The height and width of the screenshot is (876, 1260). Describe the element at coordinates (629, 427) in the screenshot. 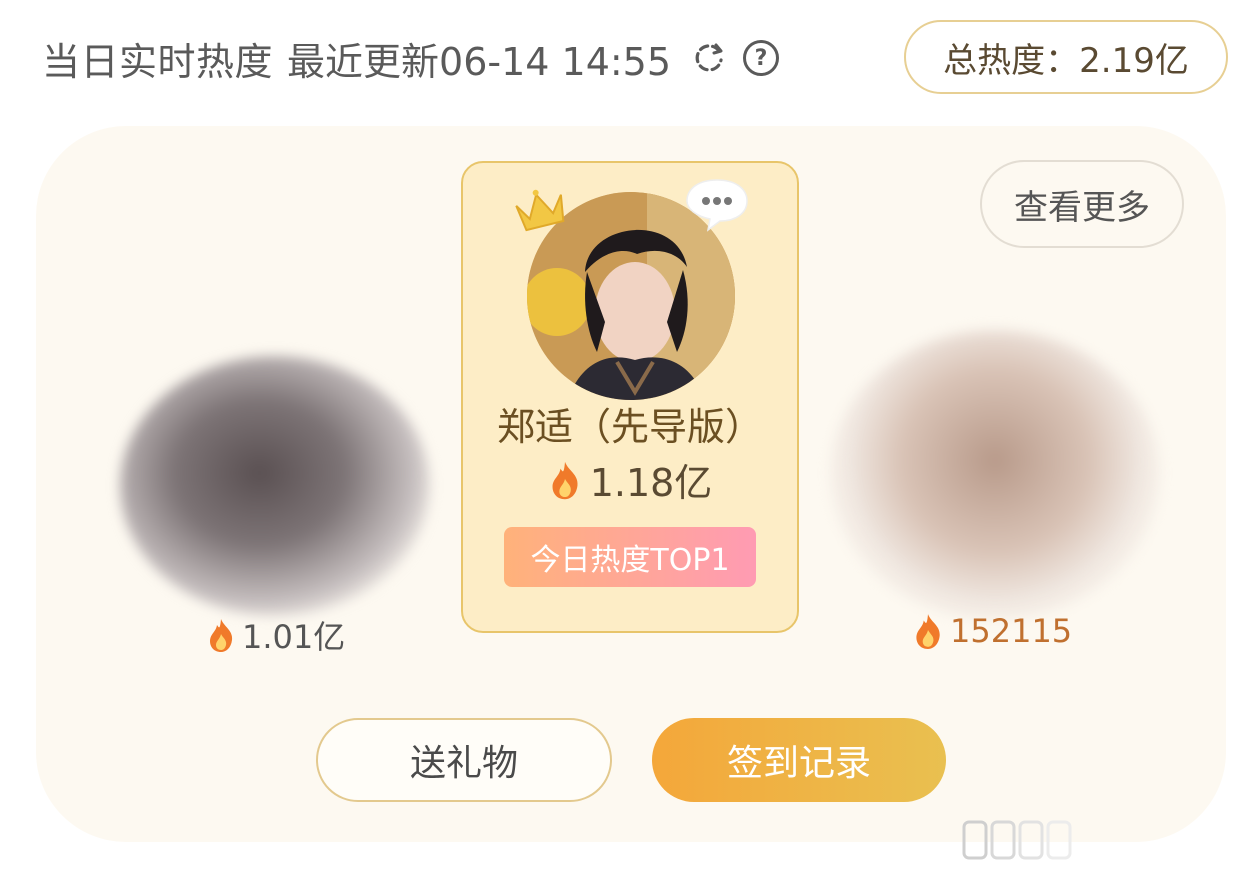

I see `top1-name: 郑适（先导版）` at that location.